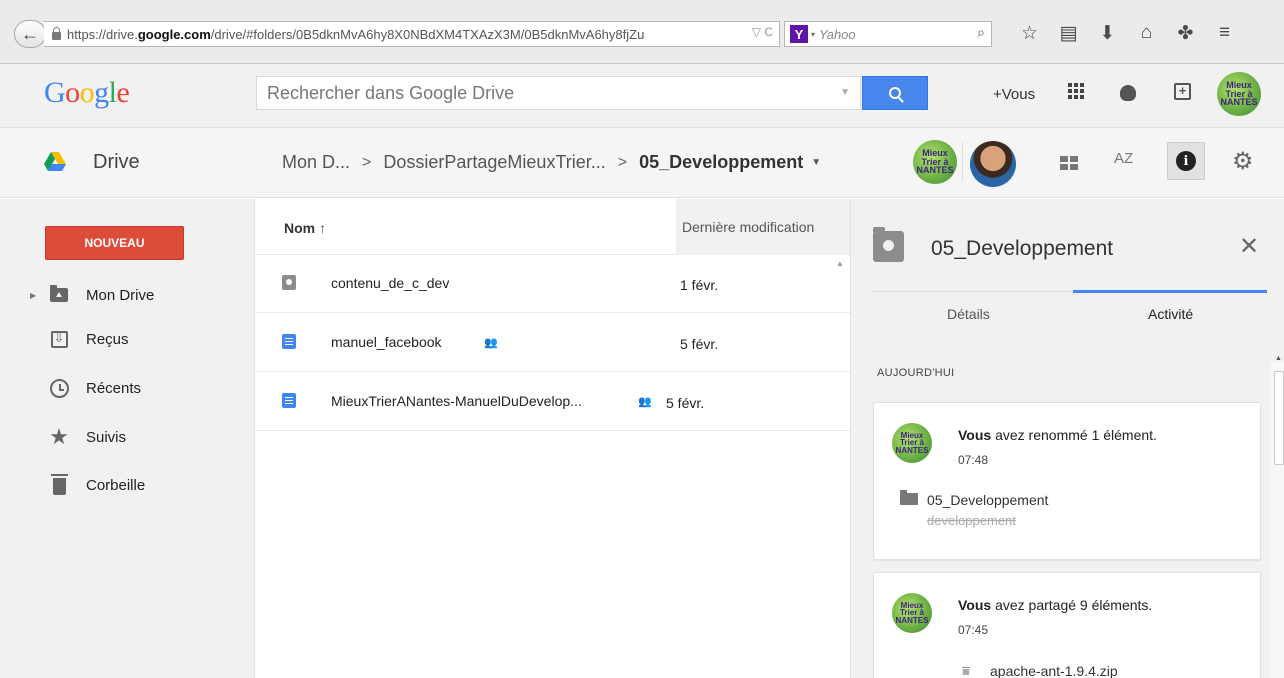 Image resolution: width=1284 pixels, height=678 pixels. What do you see at coordinates (1076, 91) in the screenshot?
I see `apps-grid-icon` at bounding box center [1076, 91].